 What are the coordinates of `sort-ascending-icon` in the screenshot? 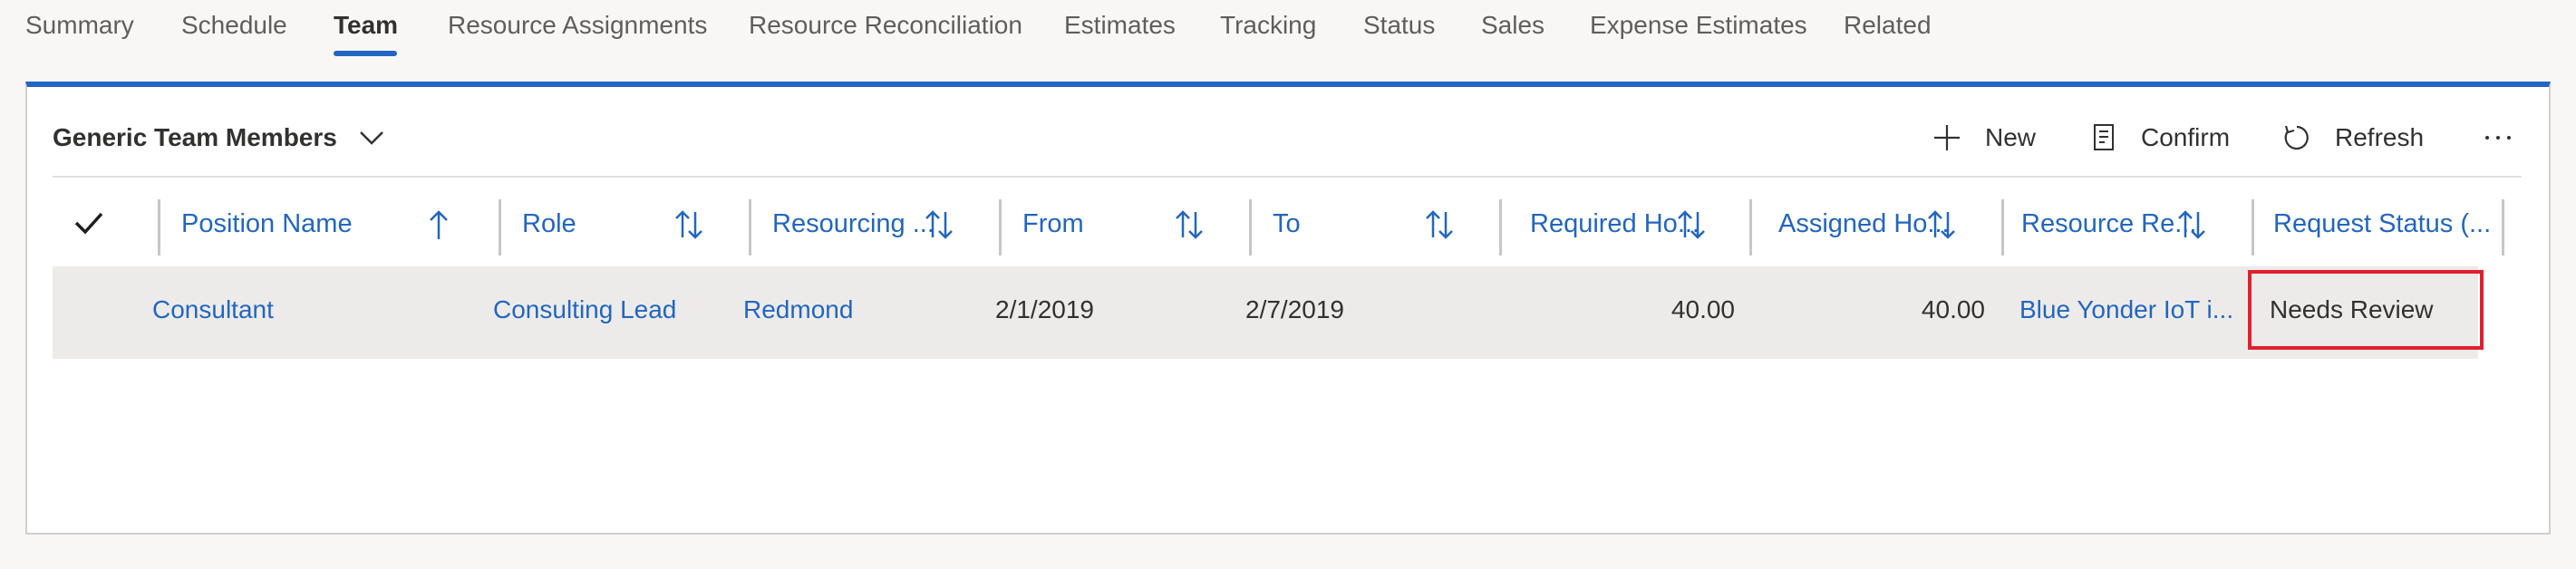 It's located at (439, 225).